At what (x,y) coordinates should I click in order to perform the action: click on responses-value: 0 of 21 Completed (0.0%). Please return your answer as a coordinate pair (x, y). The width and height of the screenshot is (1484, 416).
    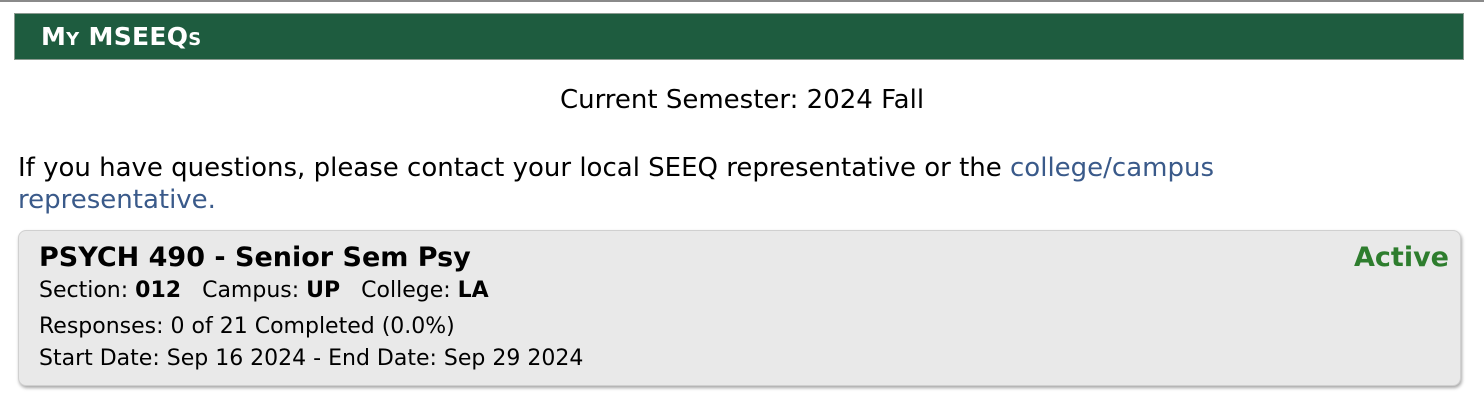
    Looking at the image, I should click on (312, 326).